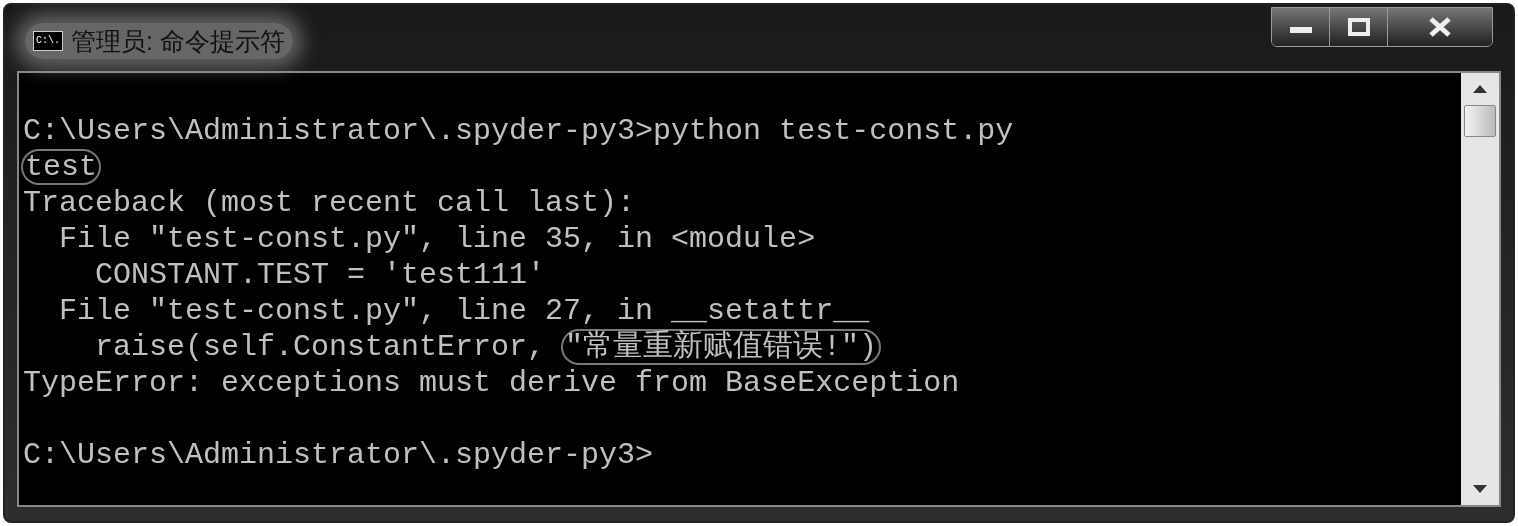 The image size is (1518, 526). Describe the element at coordinates (61, 167) in the screenshot. I see `circled-output-text: test` at that location.